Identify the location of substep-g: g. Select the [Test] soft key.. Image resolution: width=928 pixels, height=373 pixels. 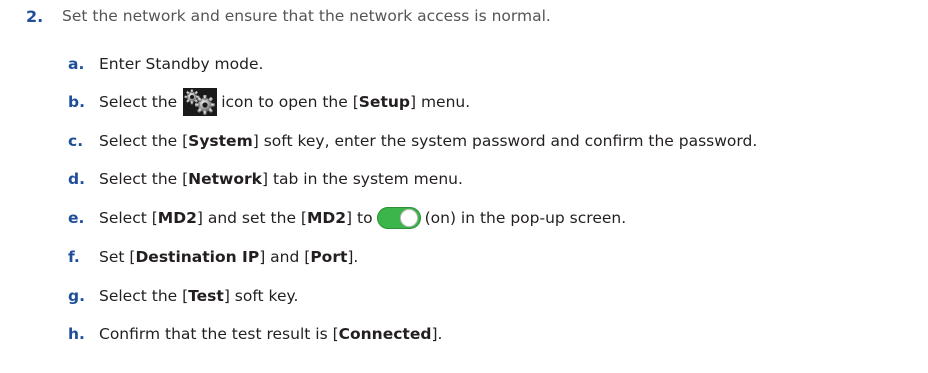
(183, 296).